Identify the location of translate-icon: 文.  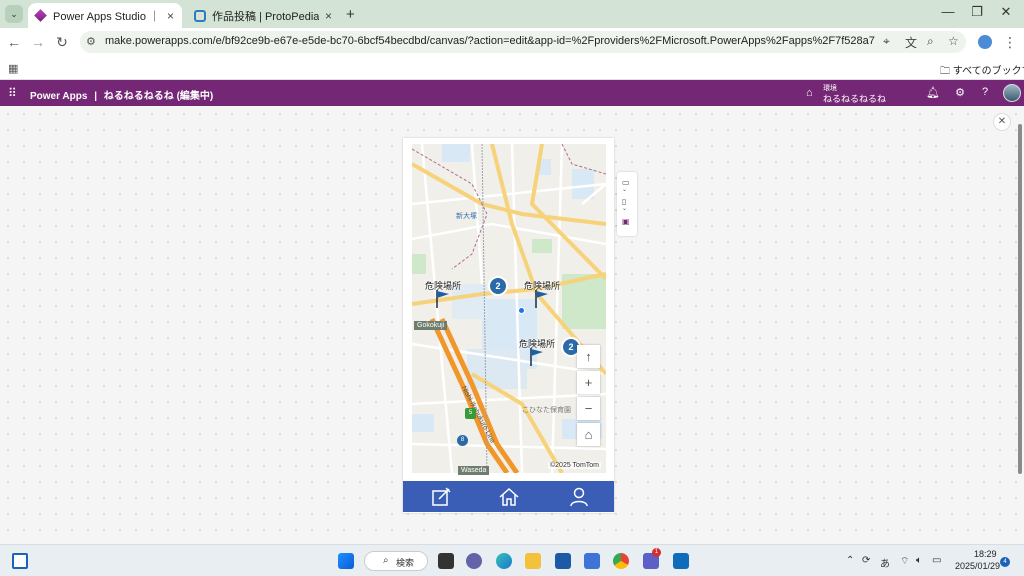
(911, 42).